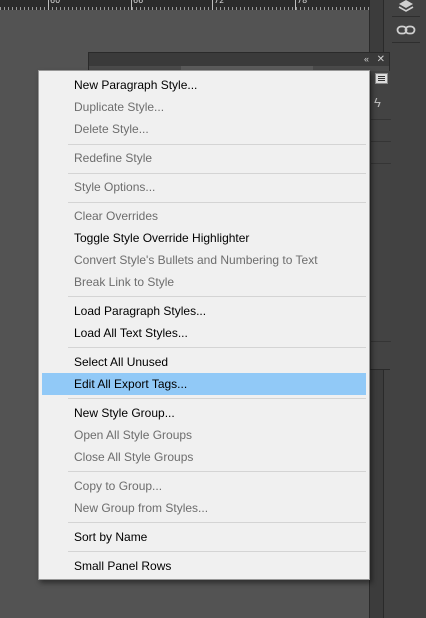 This screenshot has height=618, width=426. I want to click on panel-menu-icon, so click(381, 78).